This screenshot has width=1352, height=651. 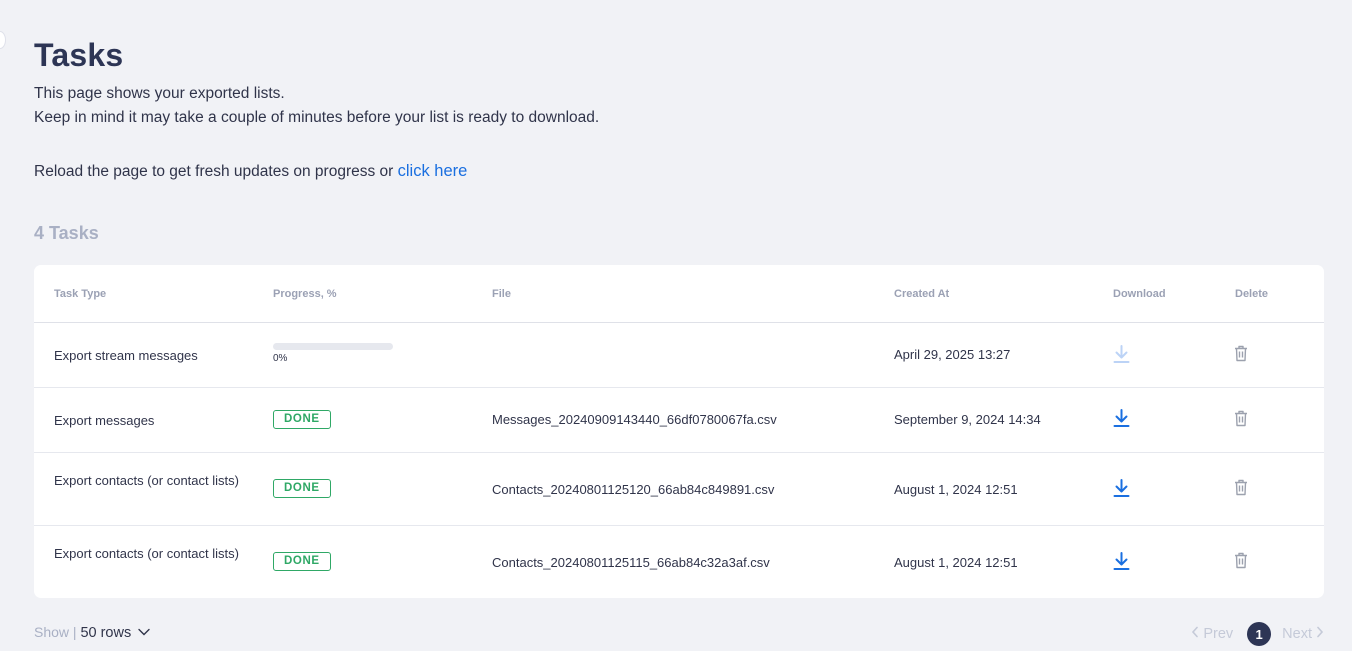 What do you see at coordinates (967, 419) in the screenshot?
I see `created-at: September 9, 2024 14:34` at bounding box center [967, 419].